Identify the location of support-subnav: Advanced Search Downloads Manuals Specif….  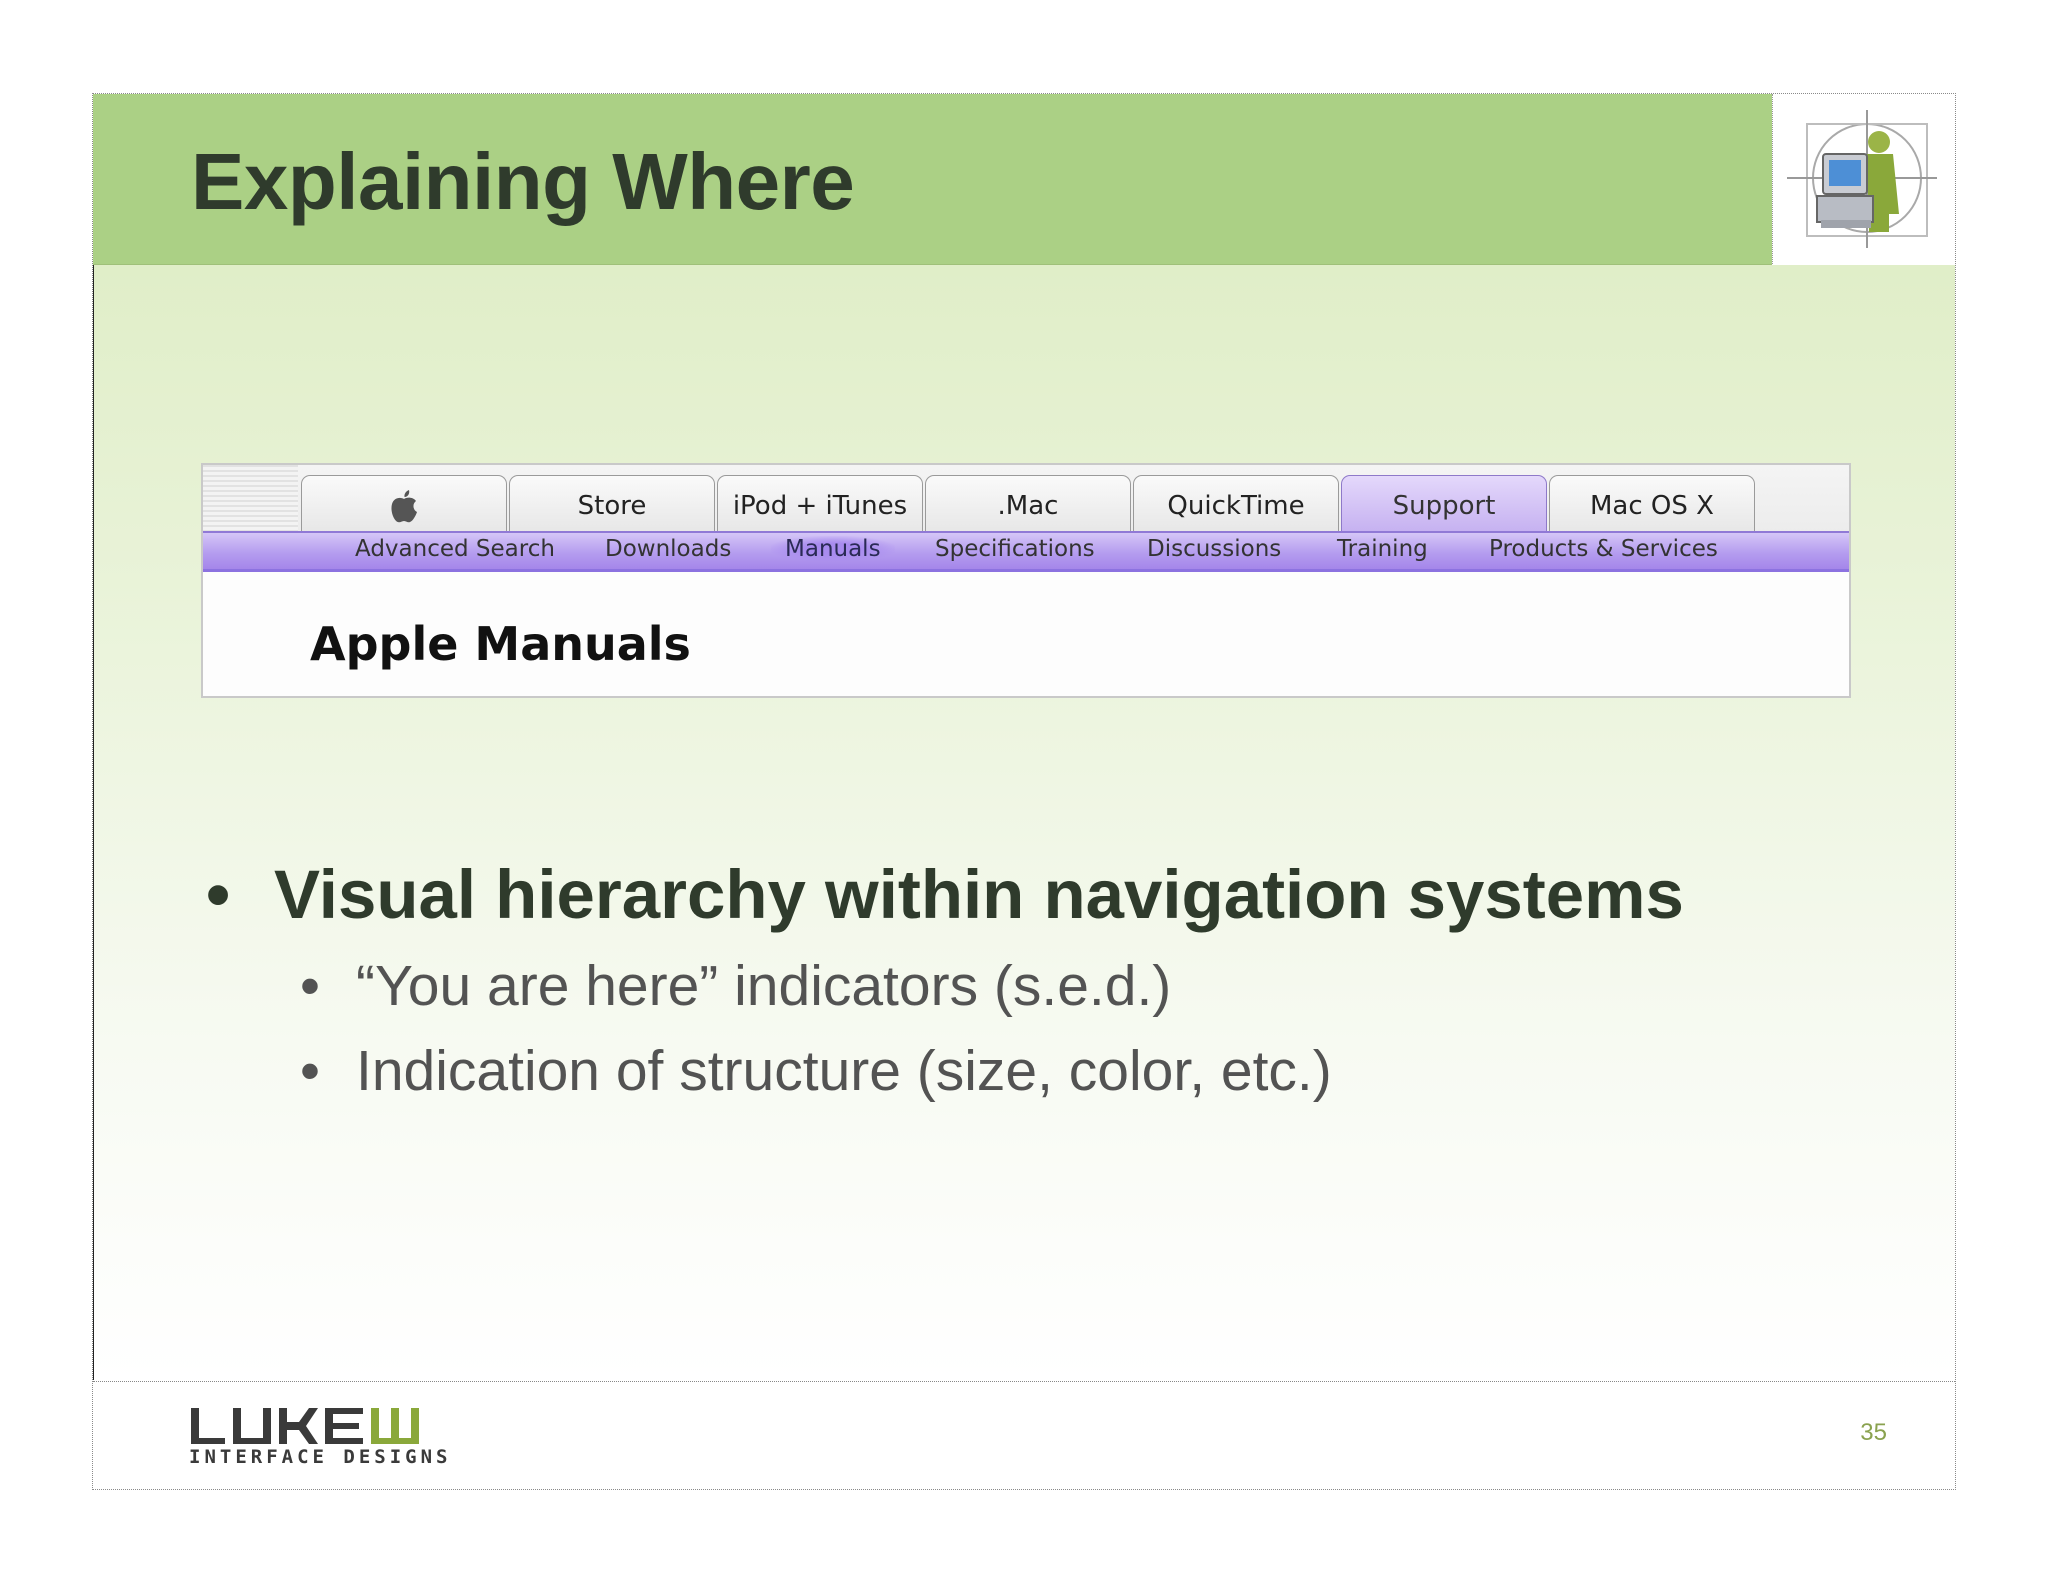
(1026, 551).